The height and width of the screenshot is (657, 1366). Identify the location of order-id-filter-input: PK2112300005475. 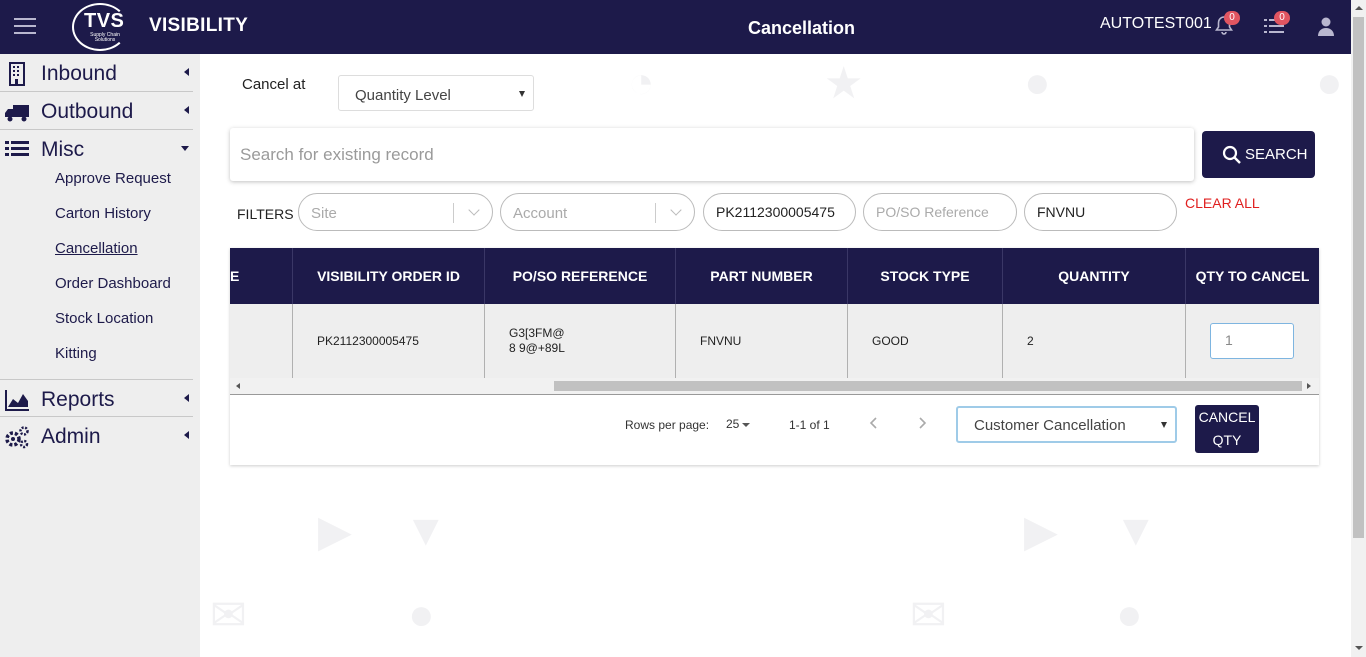
(779, 212).